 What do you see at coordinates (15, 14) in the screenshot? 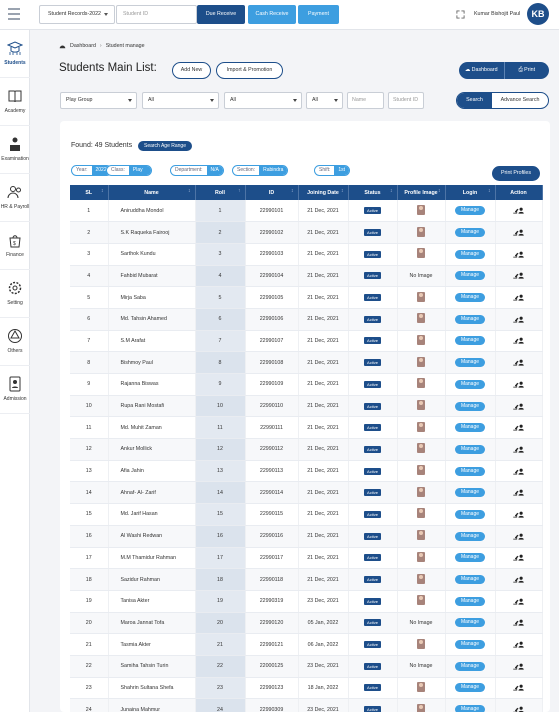
I see `menu-icon` at bounding box center [15, 14].